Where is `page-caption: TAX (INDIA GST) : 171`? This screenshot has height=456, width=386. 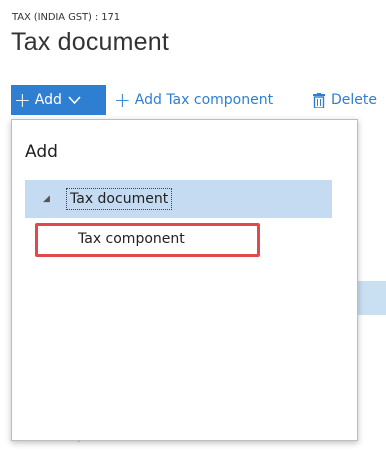 page-caption: TAX (INDIA GST) : 171 is located at coordinates (66, 17).